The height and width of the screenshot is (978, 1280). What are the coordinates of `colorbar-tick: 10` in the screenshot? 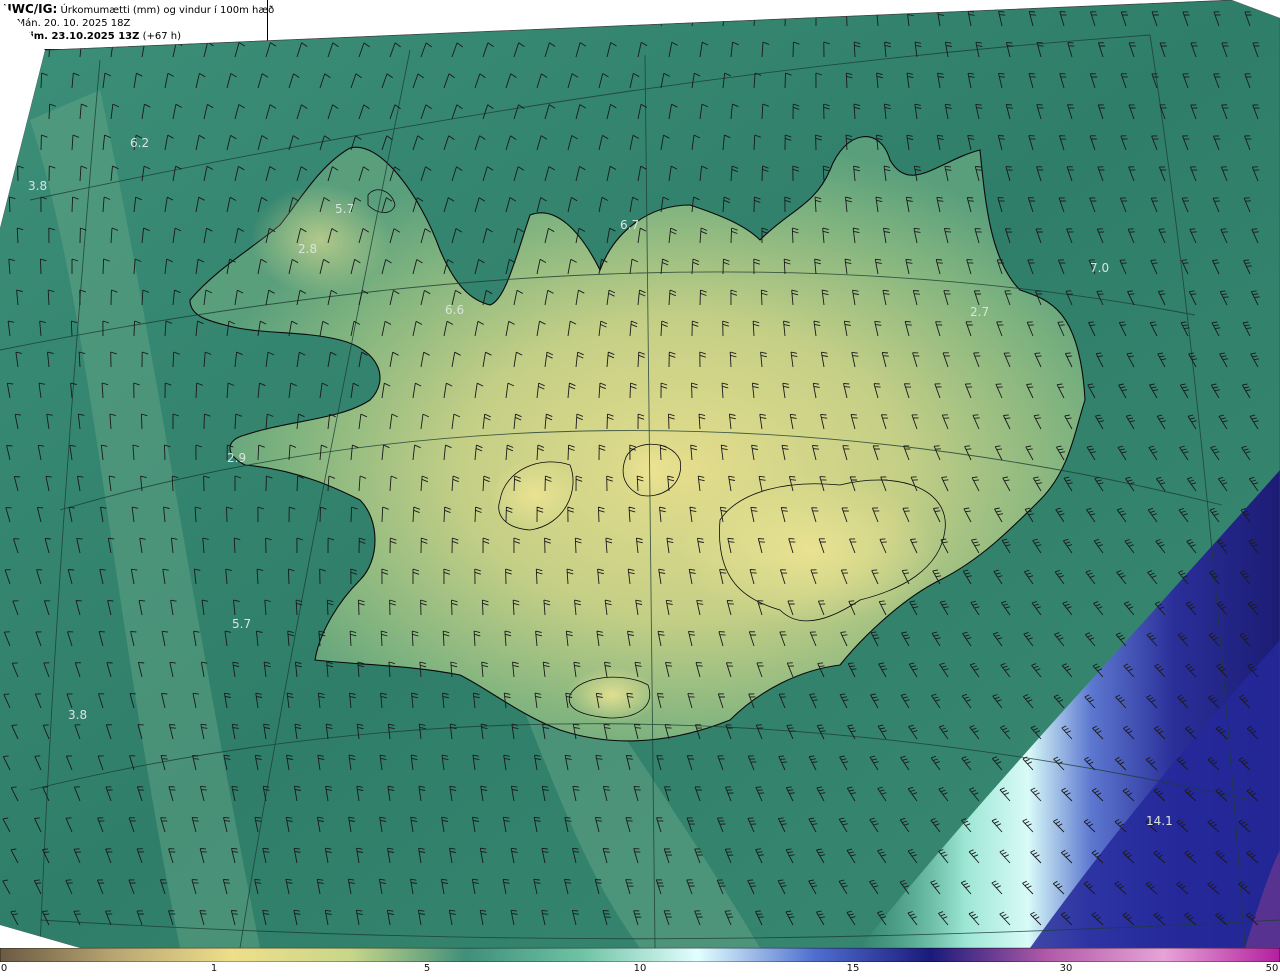 It's located at (640, 968).